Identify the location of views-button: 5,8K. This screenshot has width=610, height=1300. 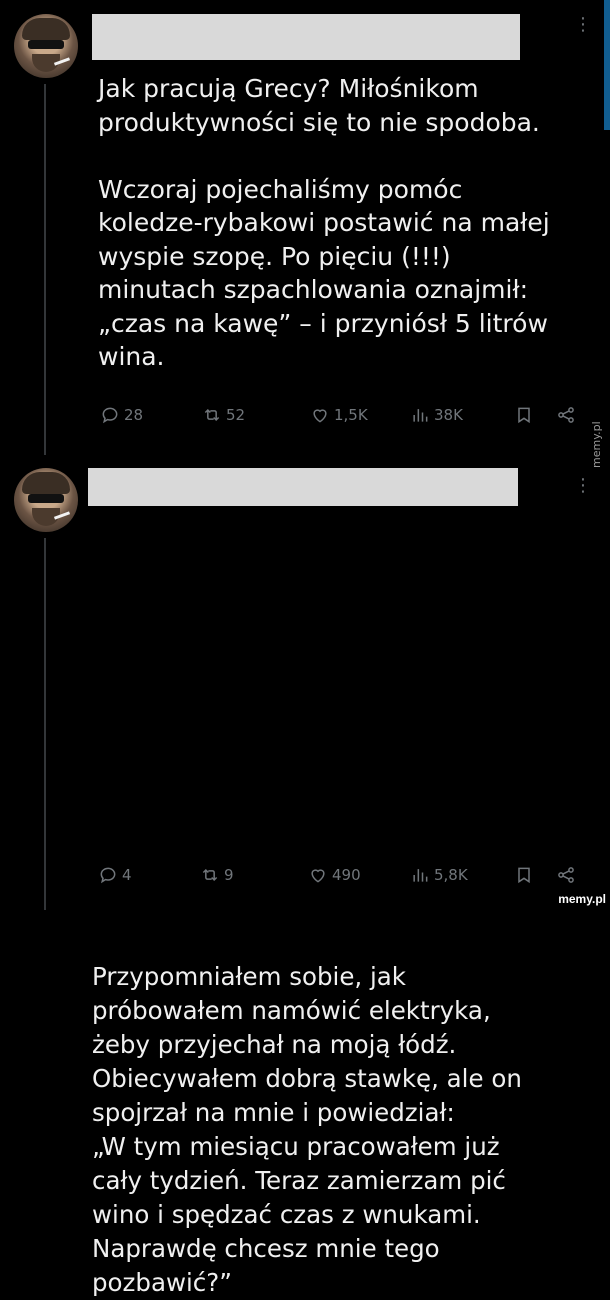
(439, 875).